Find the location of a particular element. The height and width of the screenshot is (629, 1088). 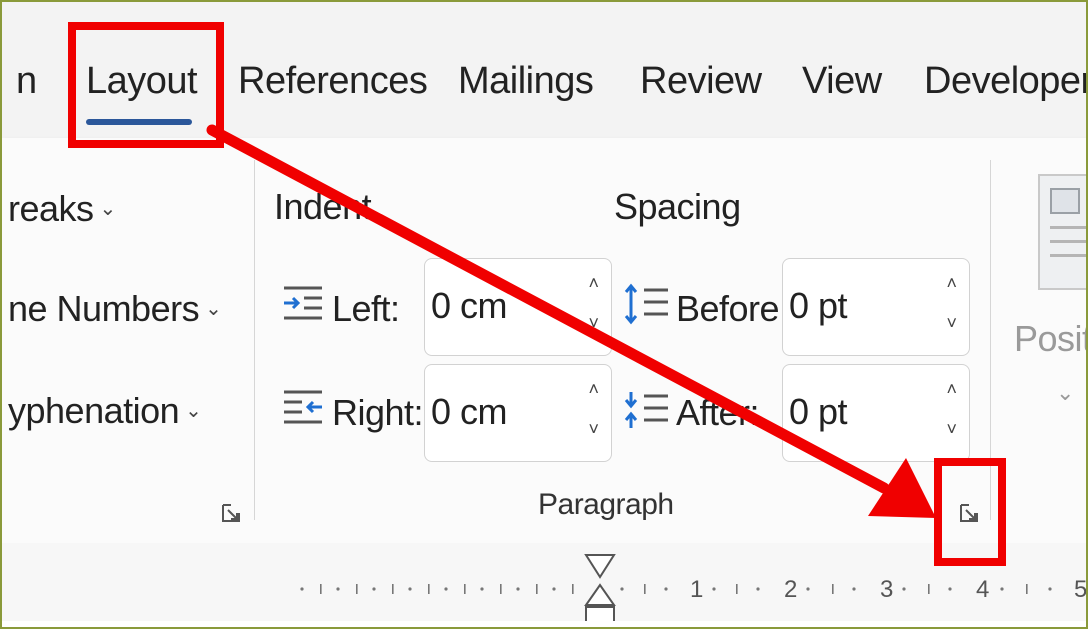

layout-tab-highlight-box is located at coordinates (146, 85).